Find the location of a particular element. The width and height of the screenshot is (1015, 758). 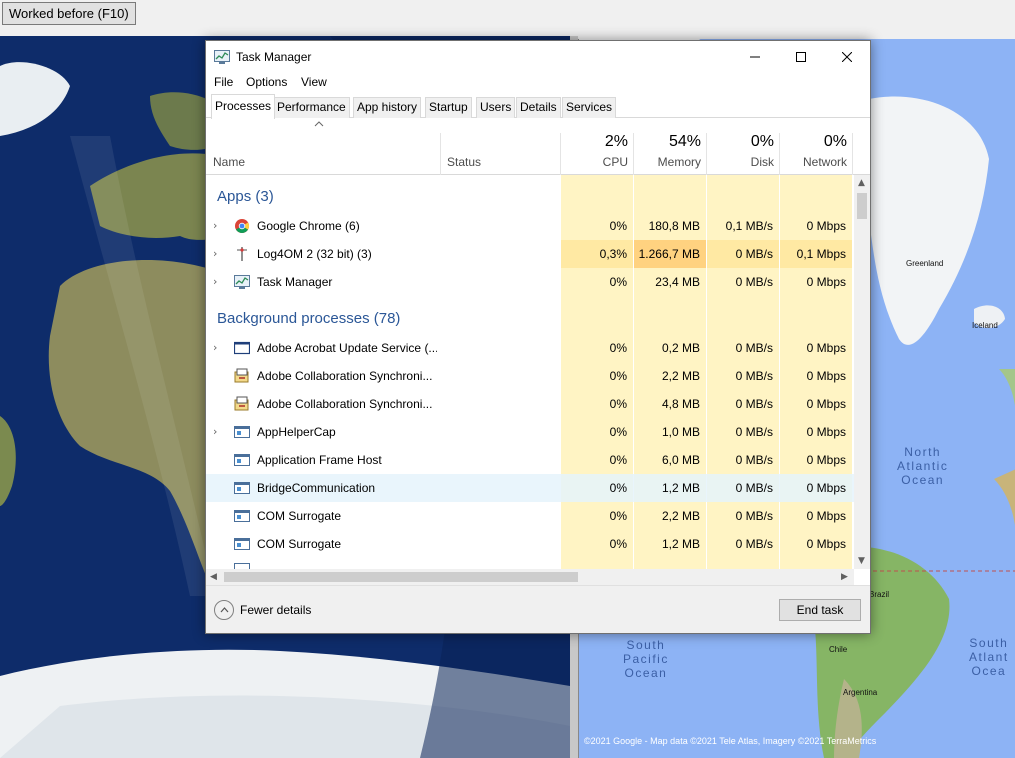

tab-services: Services is located at coordinates (589, 107).